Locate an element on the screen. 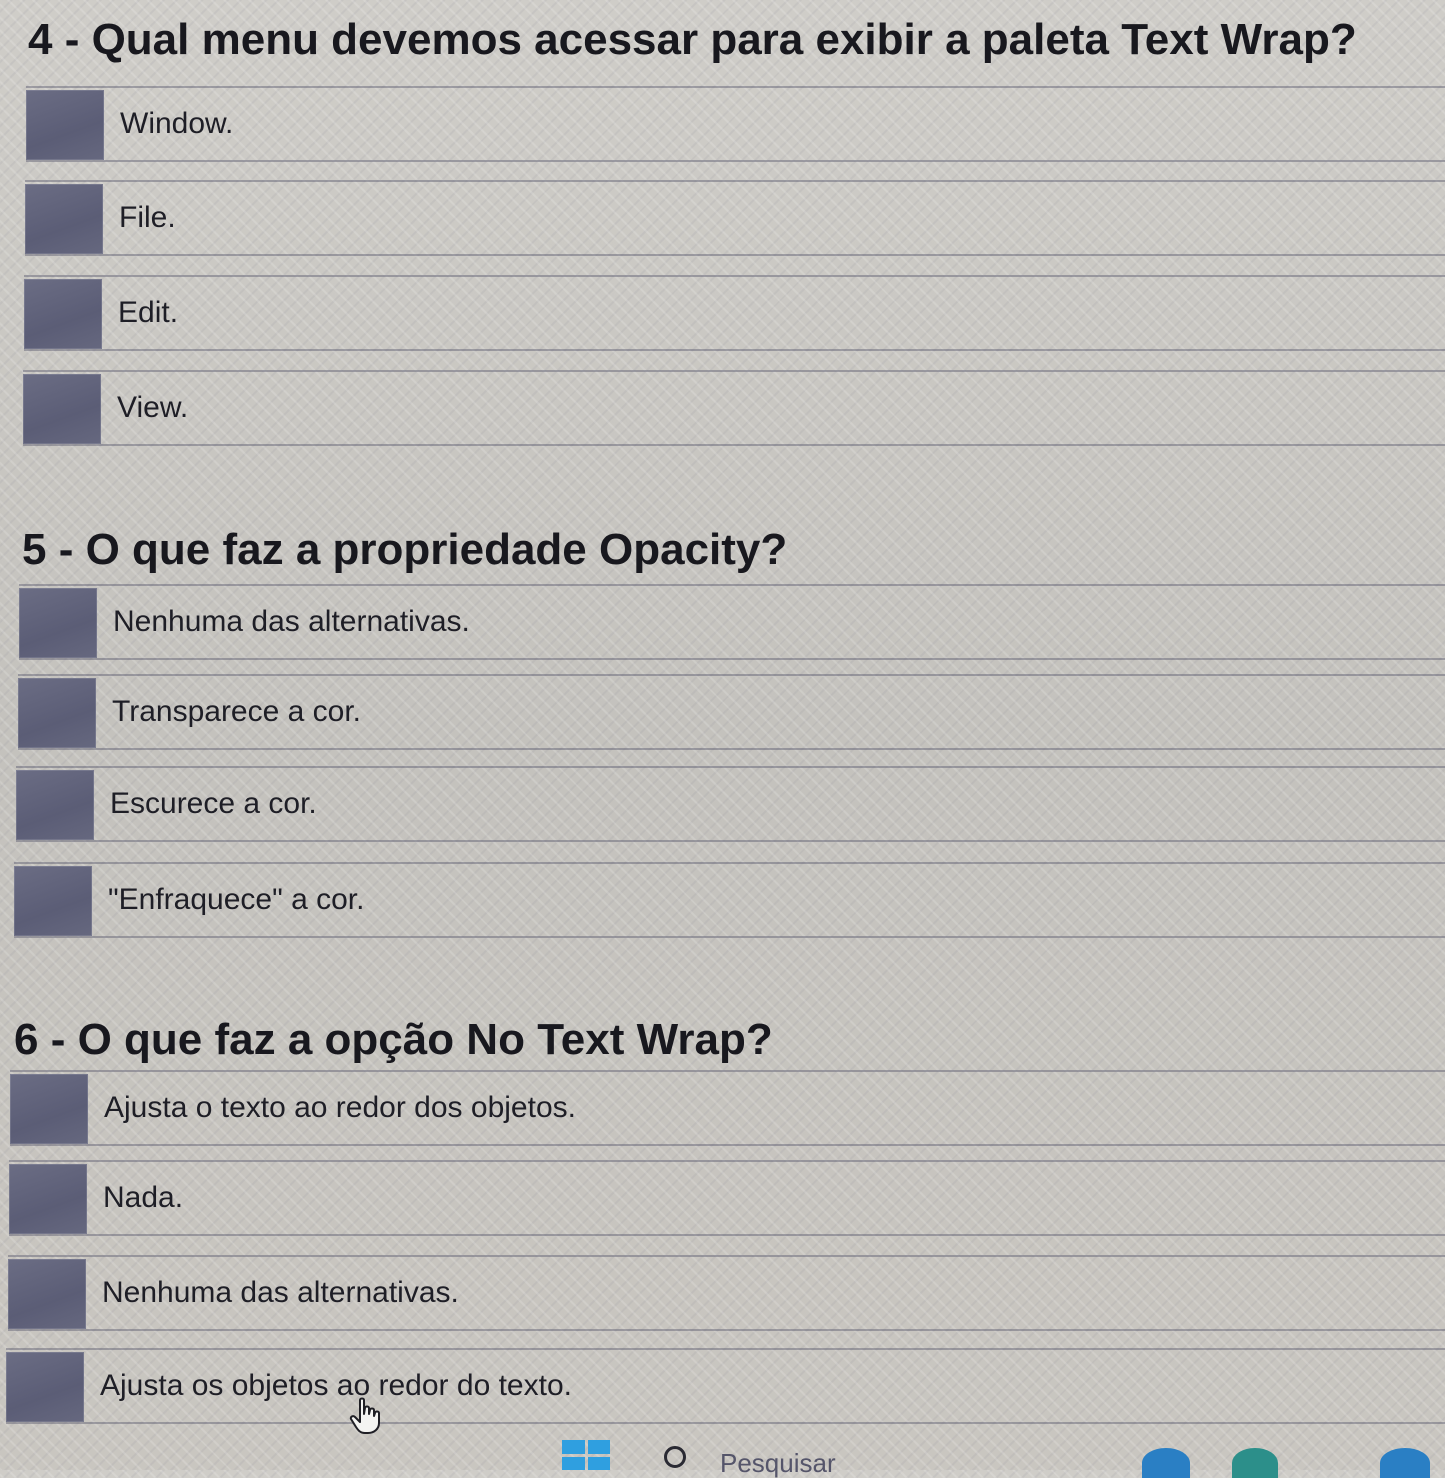  option-file: File. is located at coordinates (735, 218).